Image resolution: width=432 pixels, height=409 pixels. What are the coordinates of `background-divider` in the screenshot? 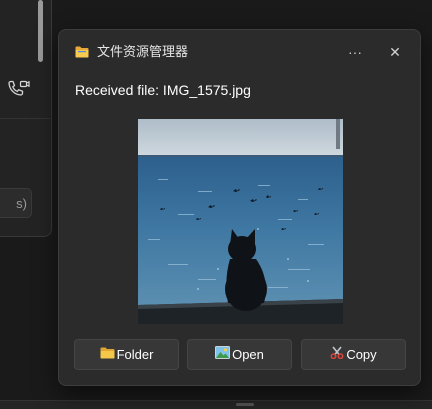 It's located at (25, 118).